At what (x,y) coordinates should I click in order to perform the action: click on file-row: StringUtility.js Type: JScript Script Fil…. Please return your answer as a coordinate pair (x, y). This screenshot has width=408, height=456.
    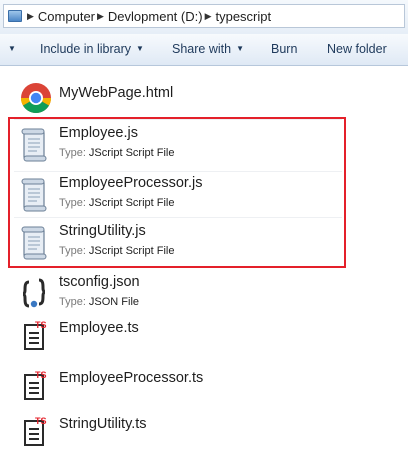
    Looking at the image, I should click on (204, 244).